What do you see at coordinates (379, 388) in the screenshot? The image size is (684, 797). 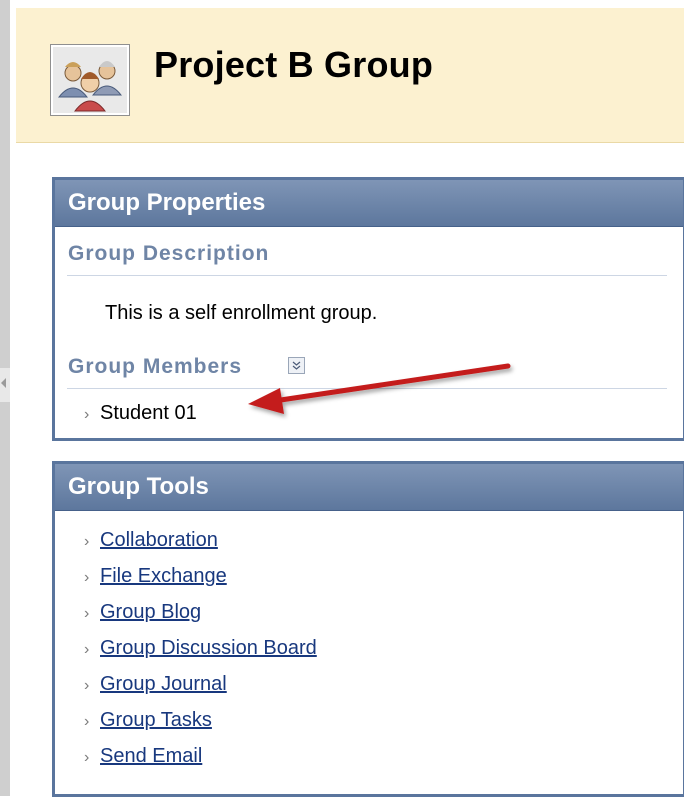 I see `annotation-arrow` at bounding box center [379, 388].